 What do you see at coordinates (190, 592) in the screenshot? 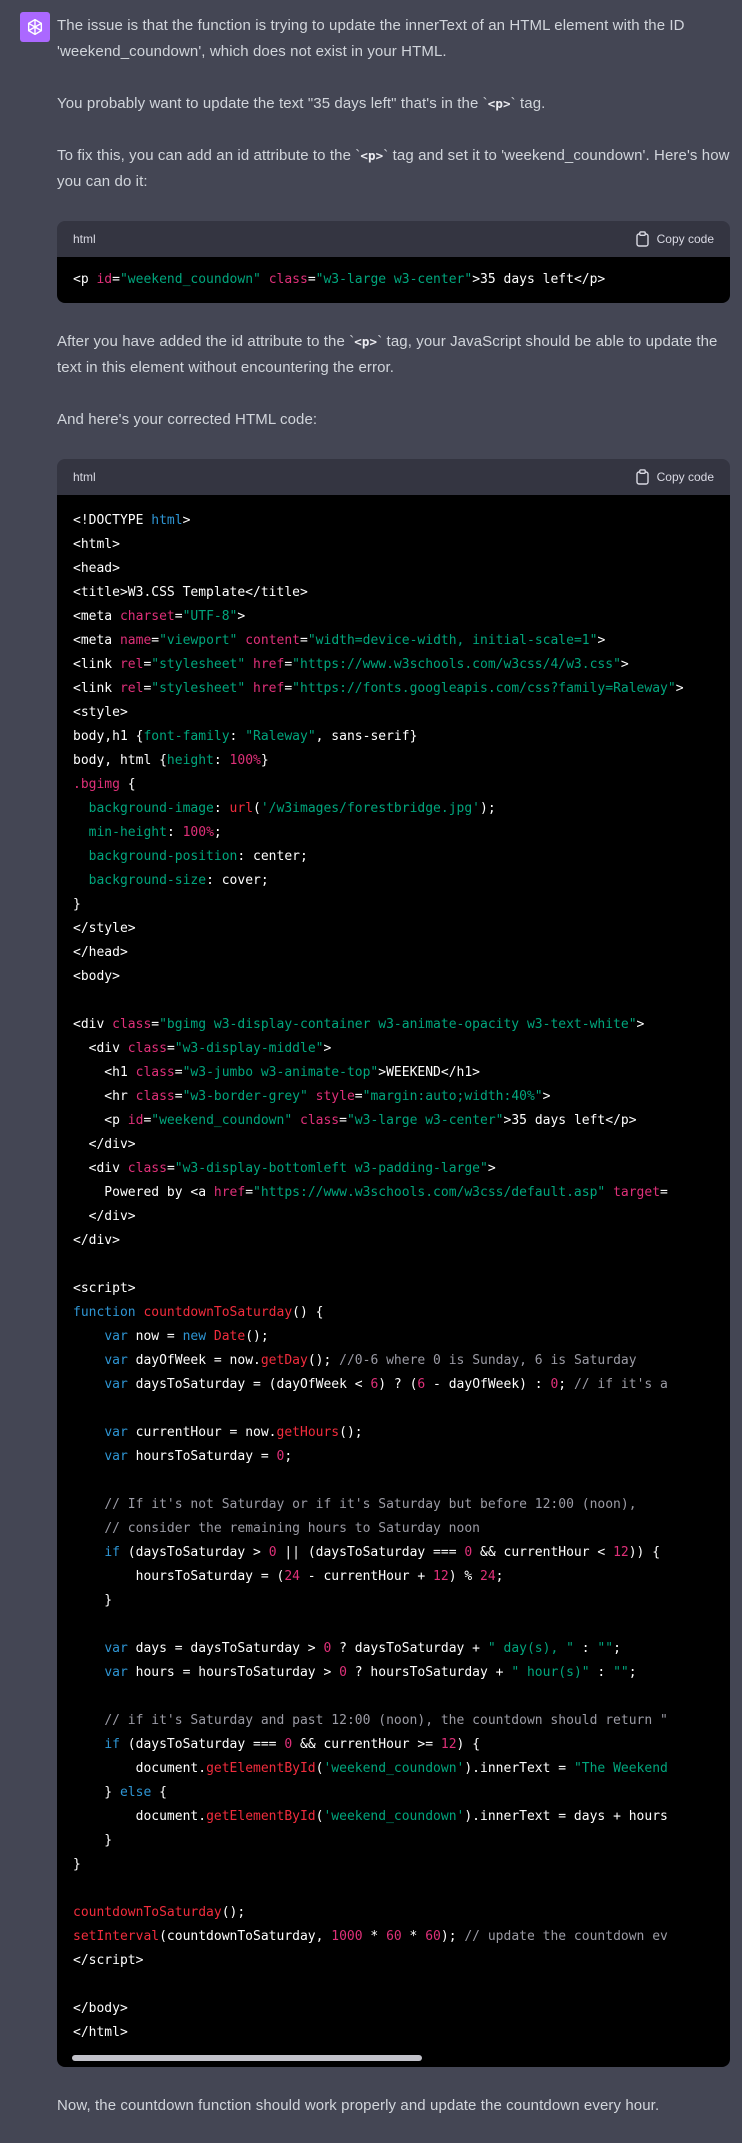
I see `code-line: <title>W3.CSS Template</title>` at bounding box center [190, 592].